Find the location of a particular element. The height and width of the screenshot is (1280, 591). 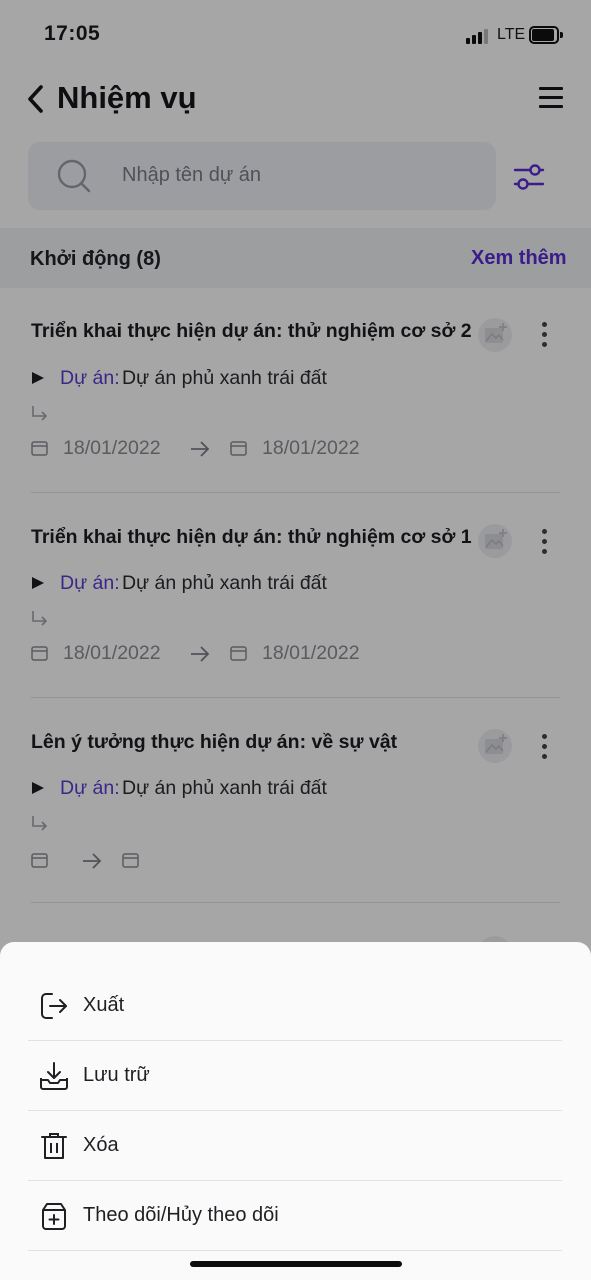

export-action: Xuất is located at coordinates (295, 1006).